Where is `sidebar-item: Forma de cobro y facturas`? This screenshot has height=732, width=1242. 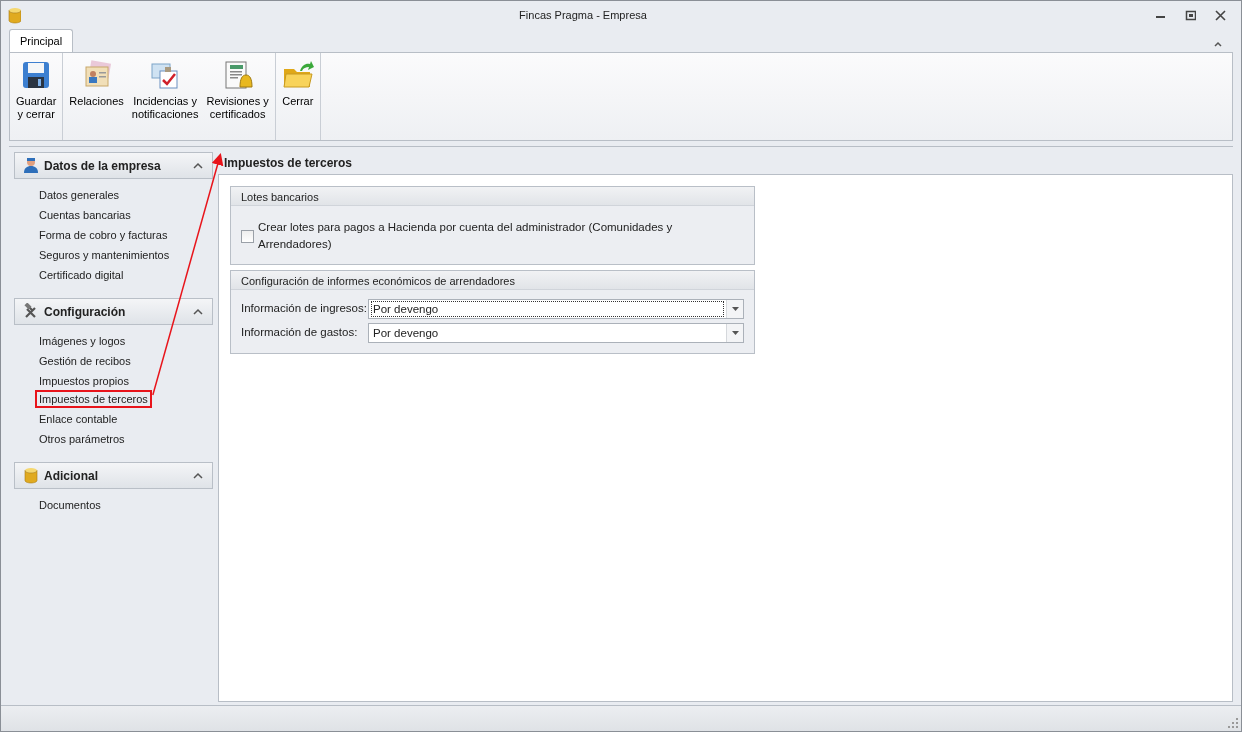 sidebar-item: Forma de cobro y facturas is located at coordinates (103, 235).